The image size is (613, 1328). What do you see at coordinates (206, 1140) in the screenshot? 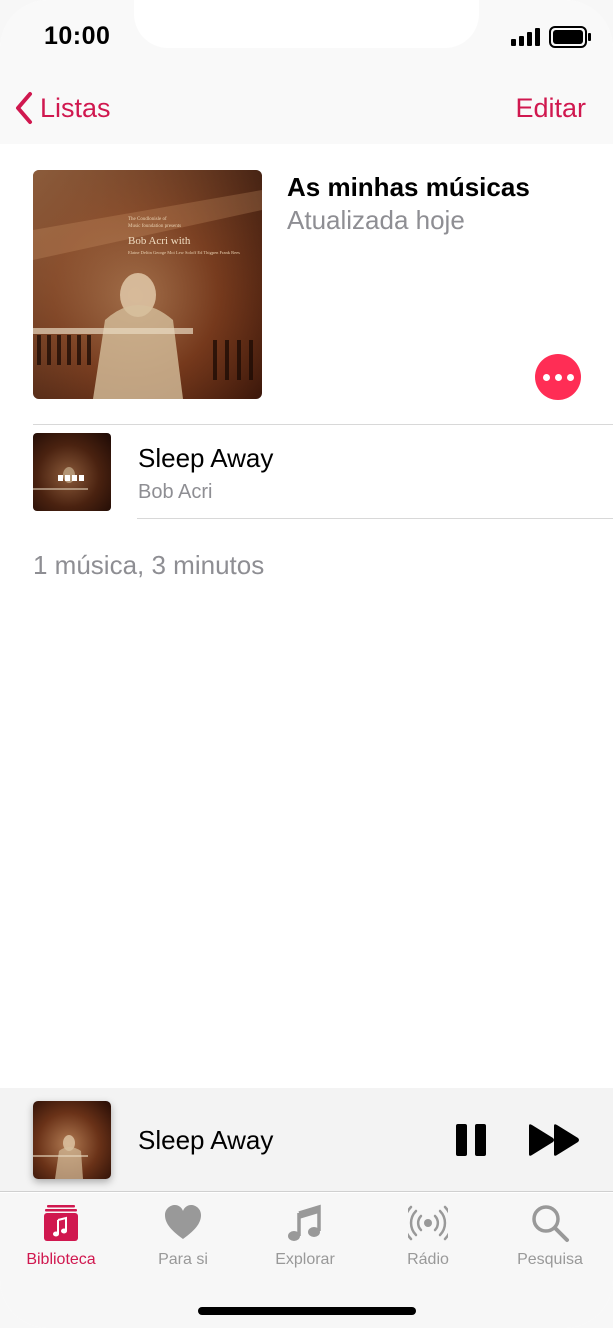
I see `now-playing-title: Sleep Away` at bounding box center [206, 1140].